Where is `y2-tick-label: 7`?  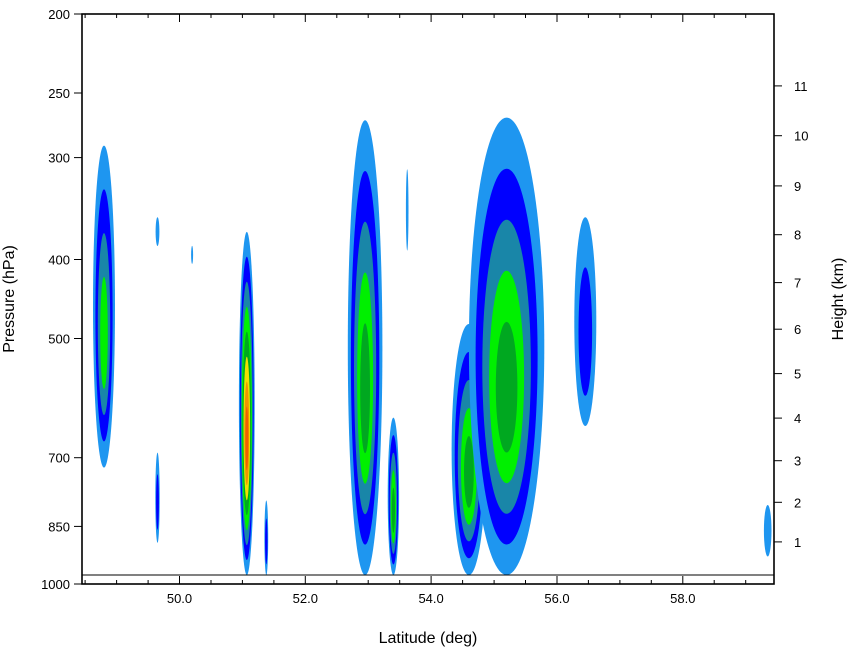 y2-tick-label: 7 is located at coordinates (797, 283).